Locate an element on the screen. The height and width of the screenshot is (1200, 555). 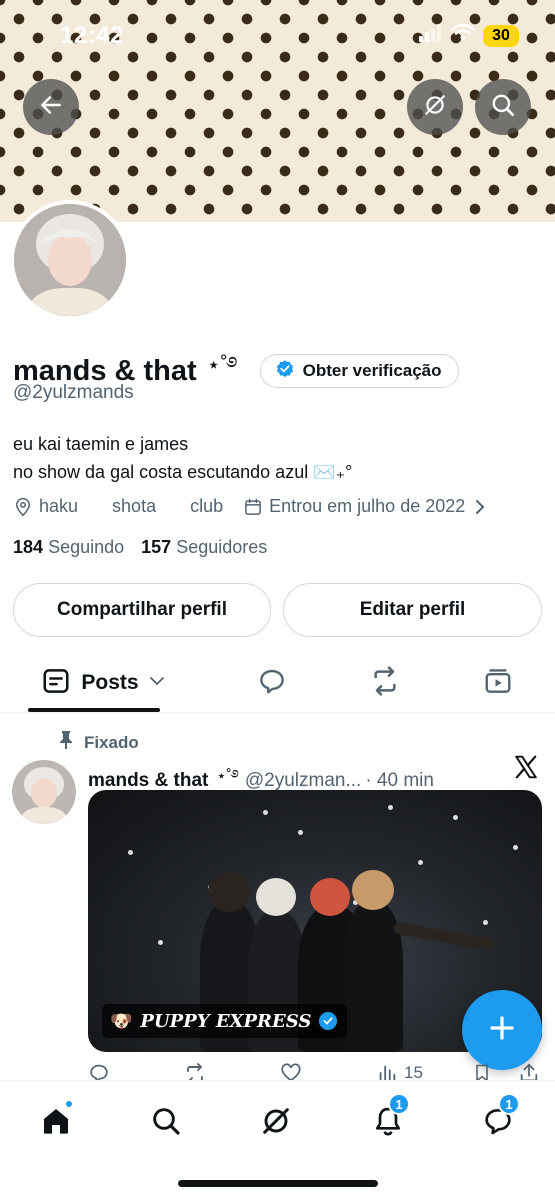
post-author-name: mands & that is located at coordinates (148, 781).